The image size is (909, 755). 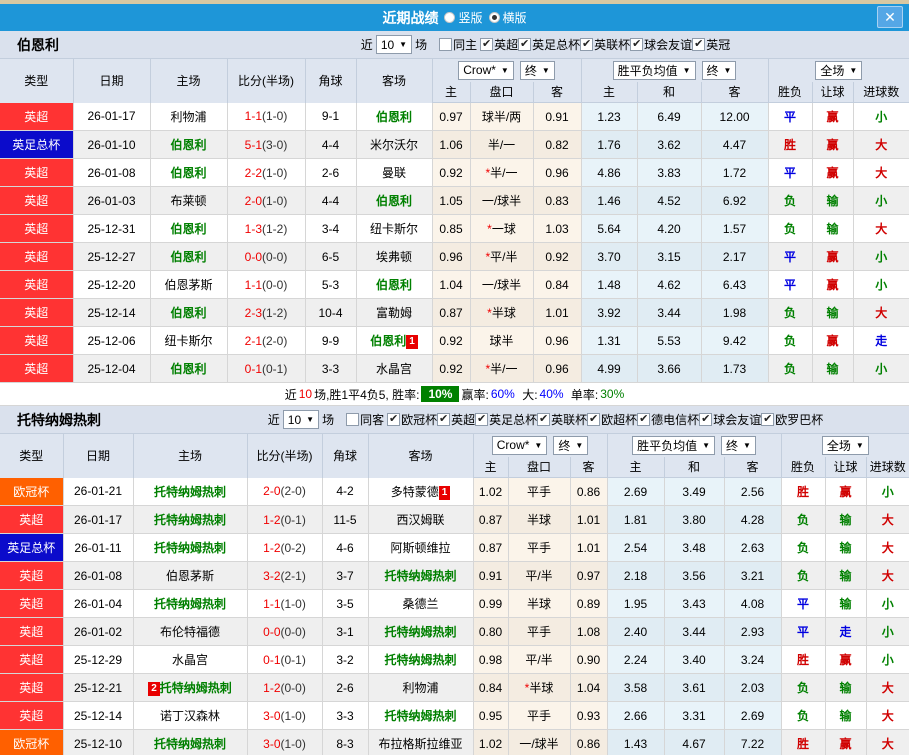 I want to click on fulltime-score: 5-1, so click(x=253, y=144).